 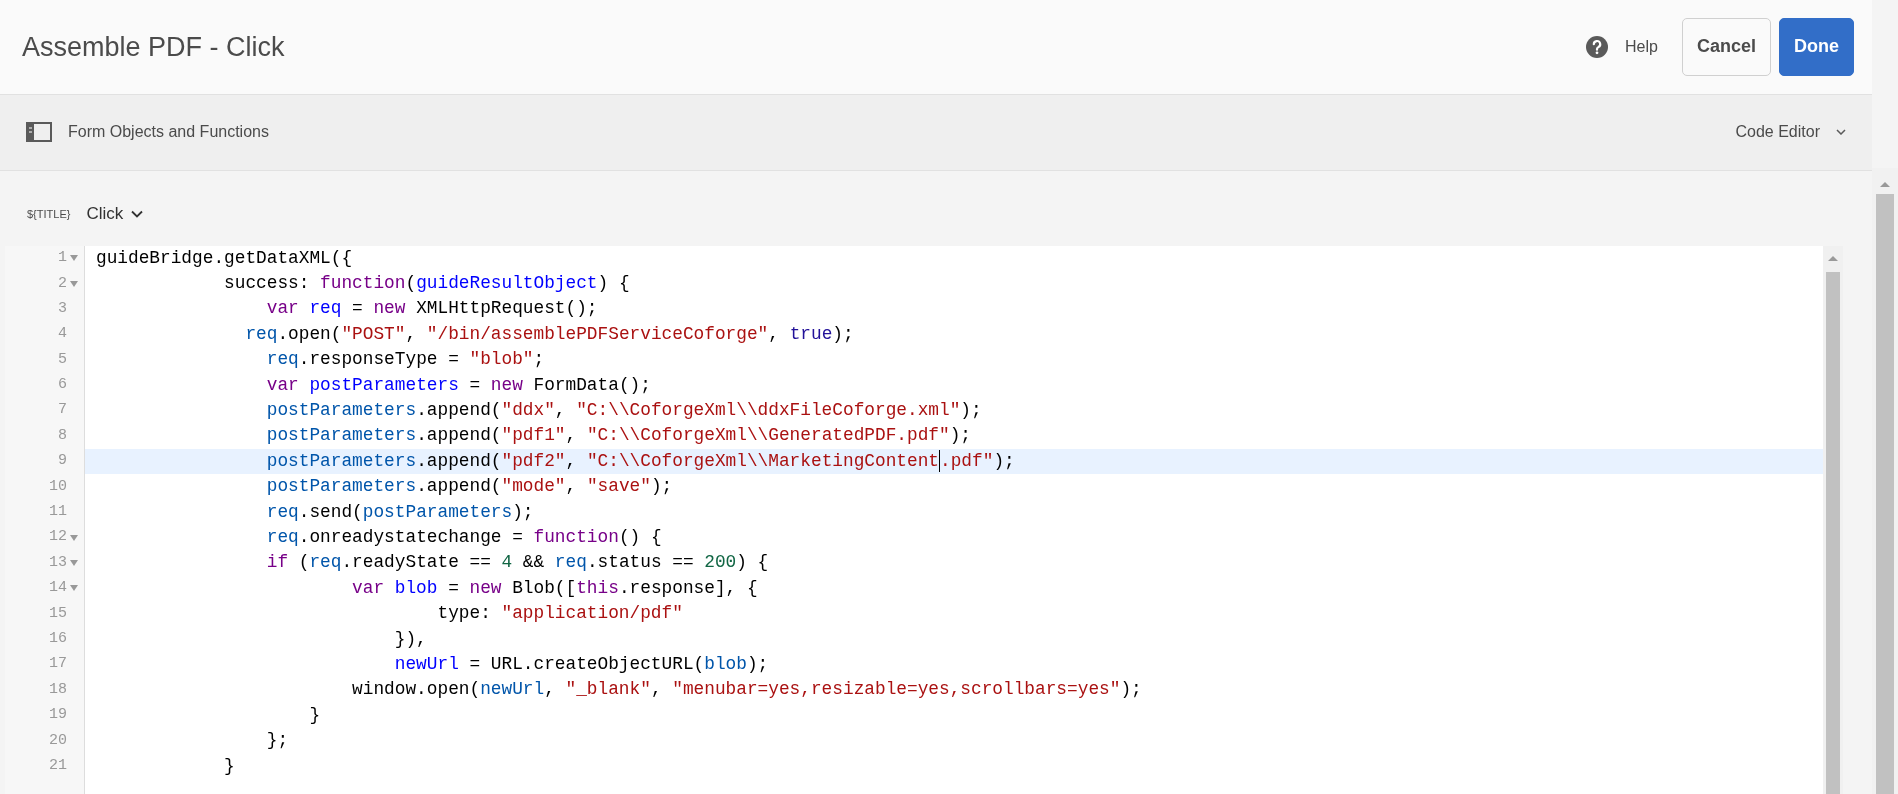 What do you see at coordinates (458, 385) in the screenshot?
I see `code-line: var postParameters = new FormData();` at bounding box center [458, 385].